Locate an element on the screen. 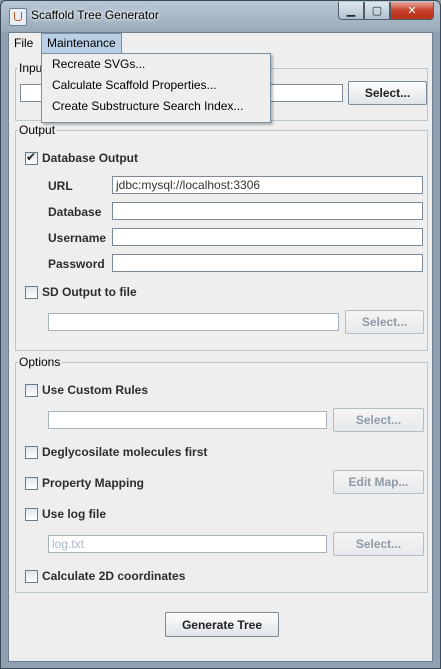 This screenshot has height=669, width=441. username-field is located at coordinates (267, 237).